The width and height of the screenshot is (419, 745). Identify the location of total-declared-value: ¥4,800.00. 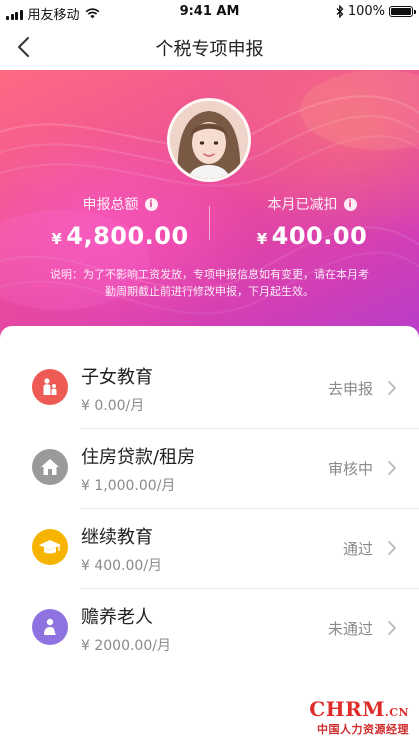
(120, 236).